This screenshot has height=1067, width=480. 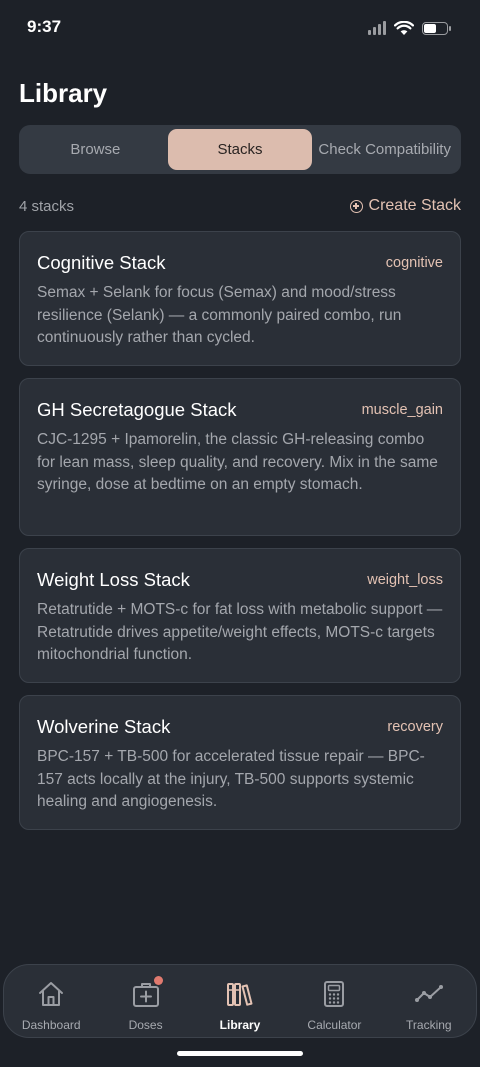 I want to click on plus-circle-icon, so click(x=356, y=206).